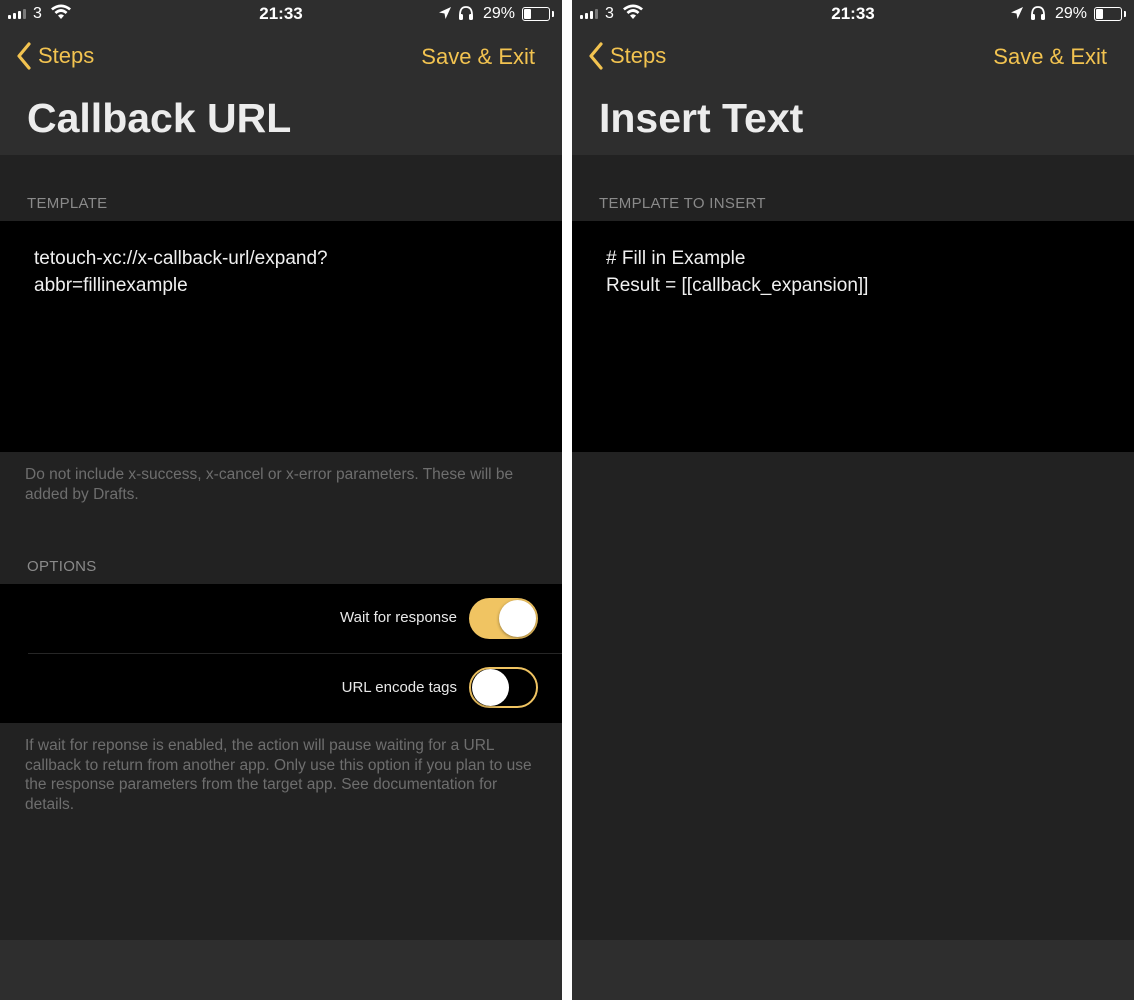  What do you see at coordinates (67, 203) in the screenshot?
I see `template-section-label: TEMPLATE` at bounding box center [67, 203].